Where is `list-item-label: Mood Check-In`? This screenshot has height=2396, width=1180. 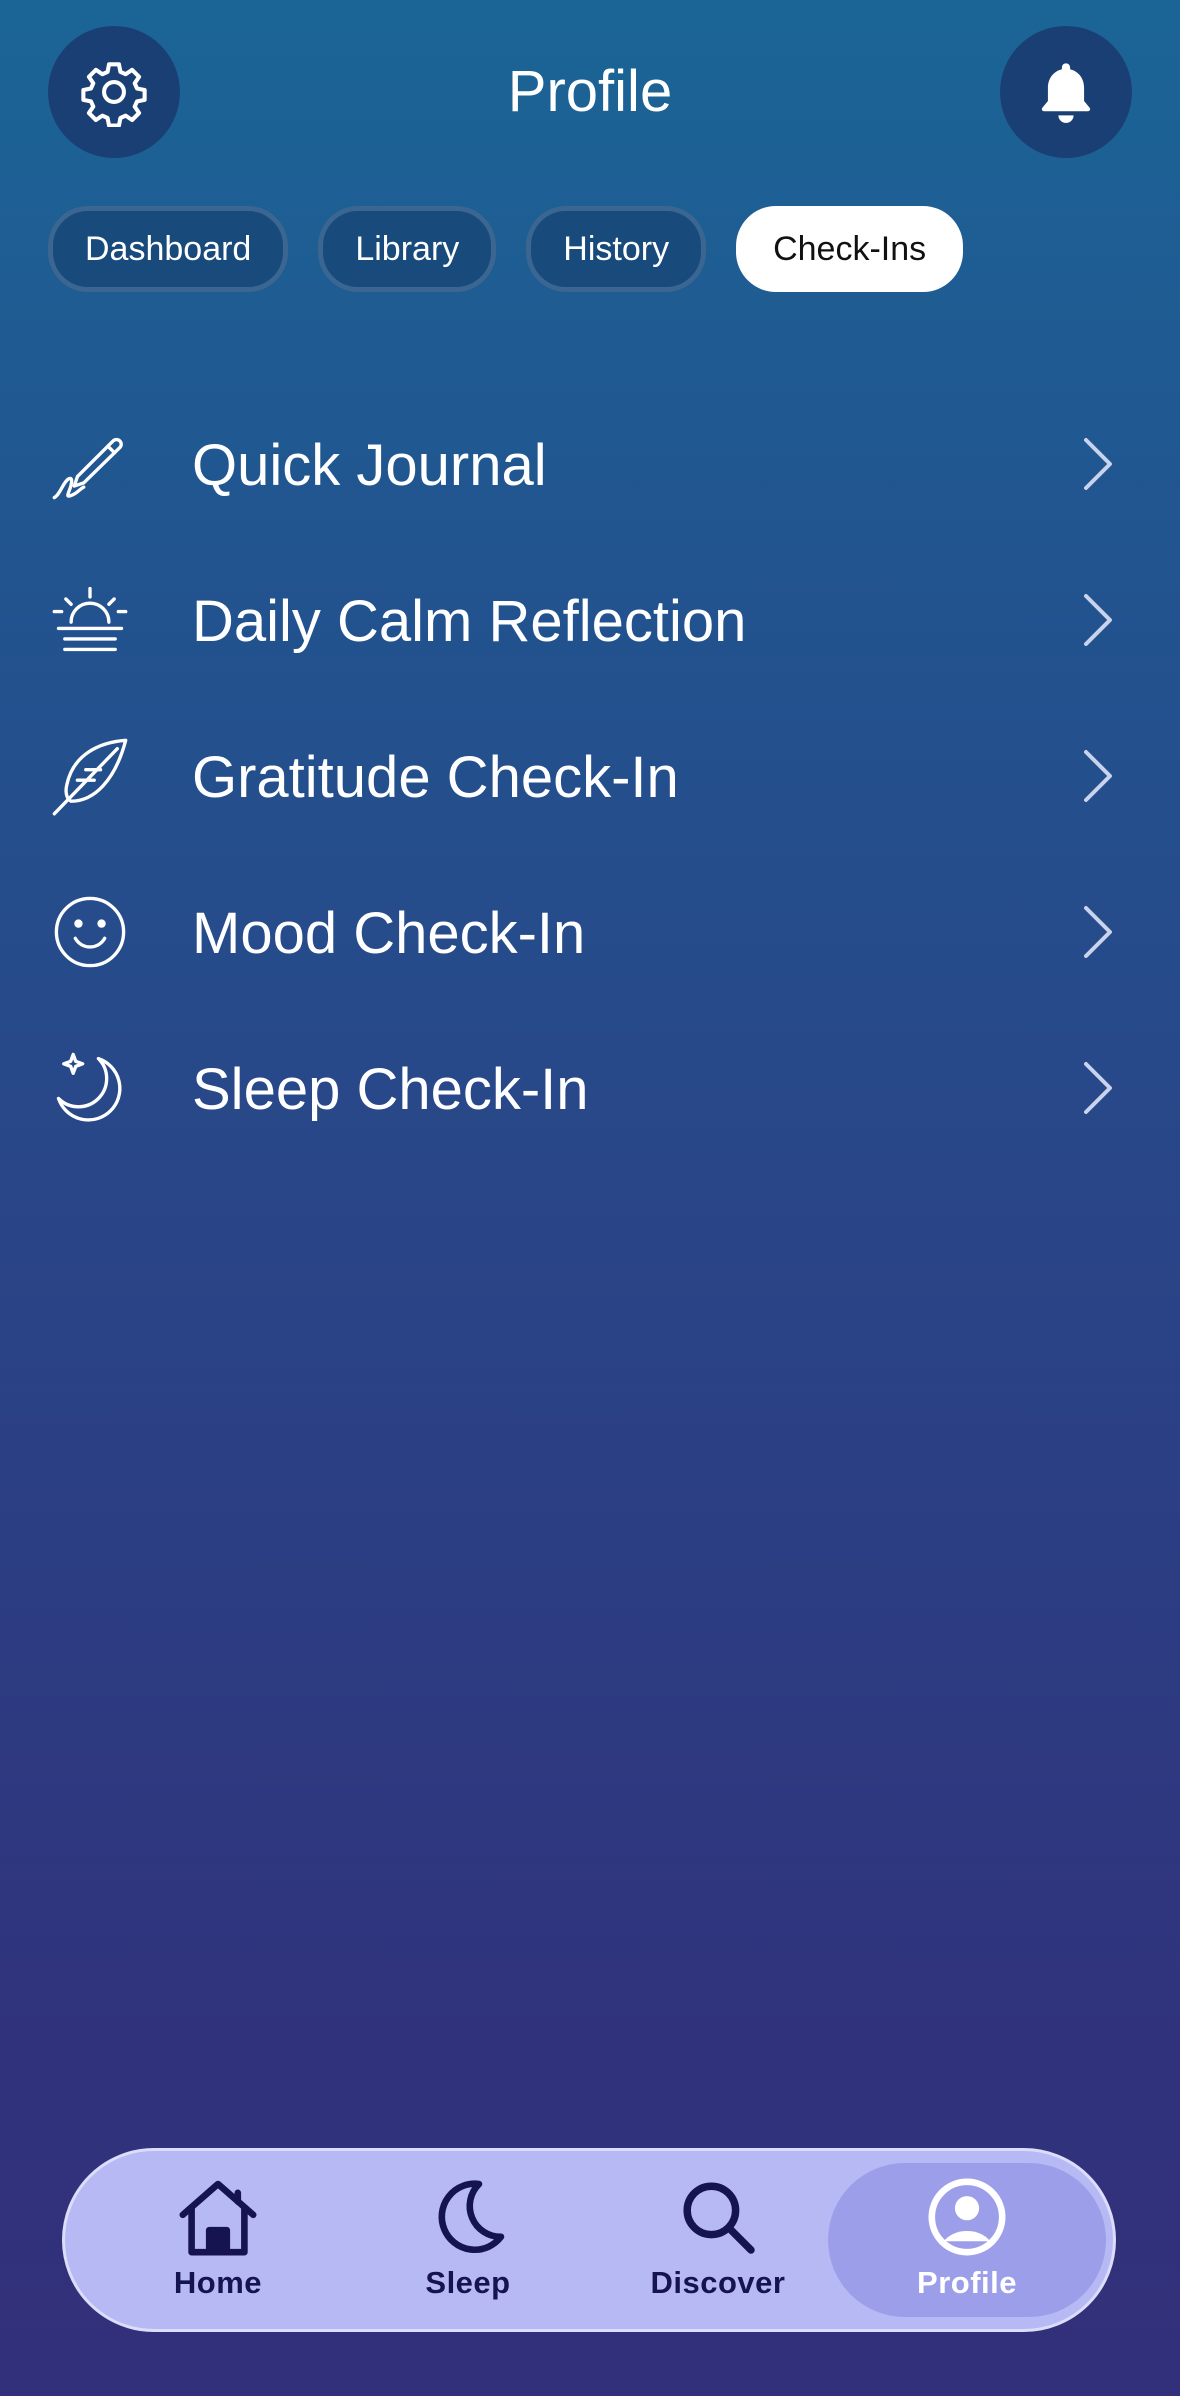
list-item-label: Mood Check-In is located at coordinates (389, 933).